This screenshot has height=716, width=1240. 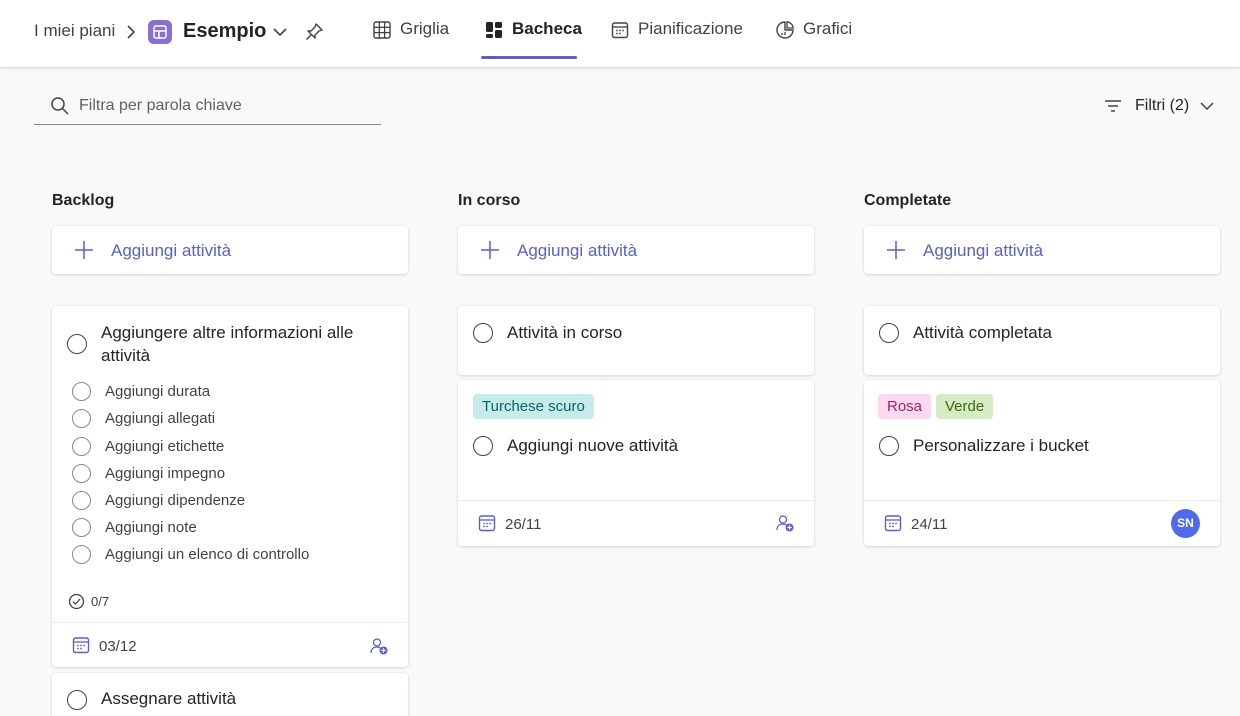 I want to click on checklist-item: Aggiungi durata, so click(x=158, y=391).